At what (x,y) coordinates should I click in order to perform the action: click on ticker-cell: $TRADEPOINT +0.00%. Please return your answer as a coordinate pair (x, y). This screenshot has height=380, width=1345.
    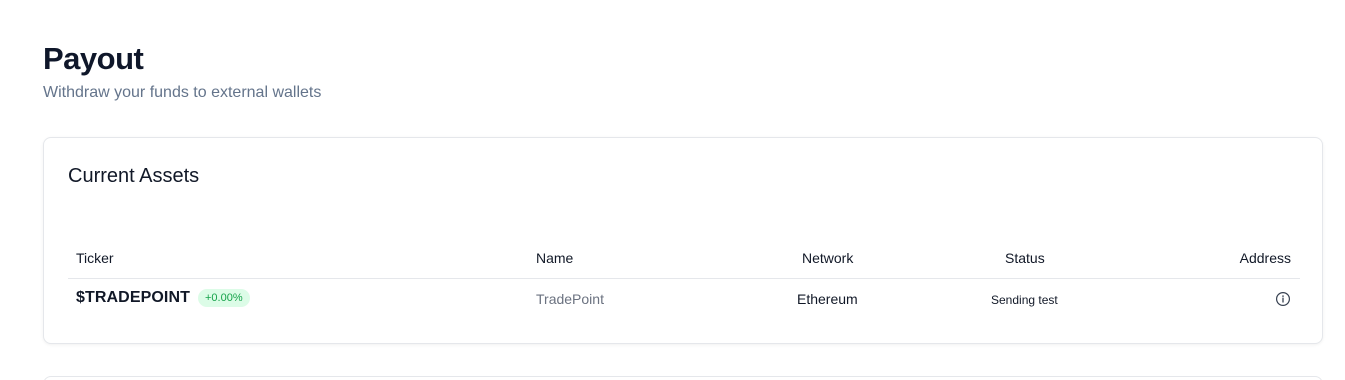
    Looking at the image, I should click on (163, 298).